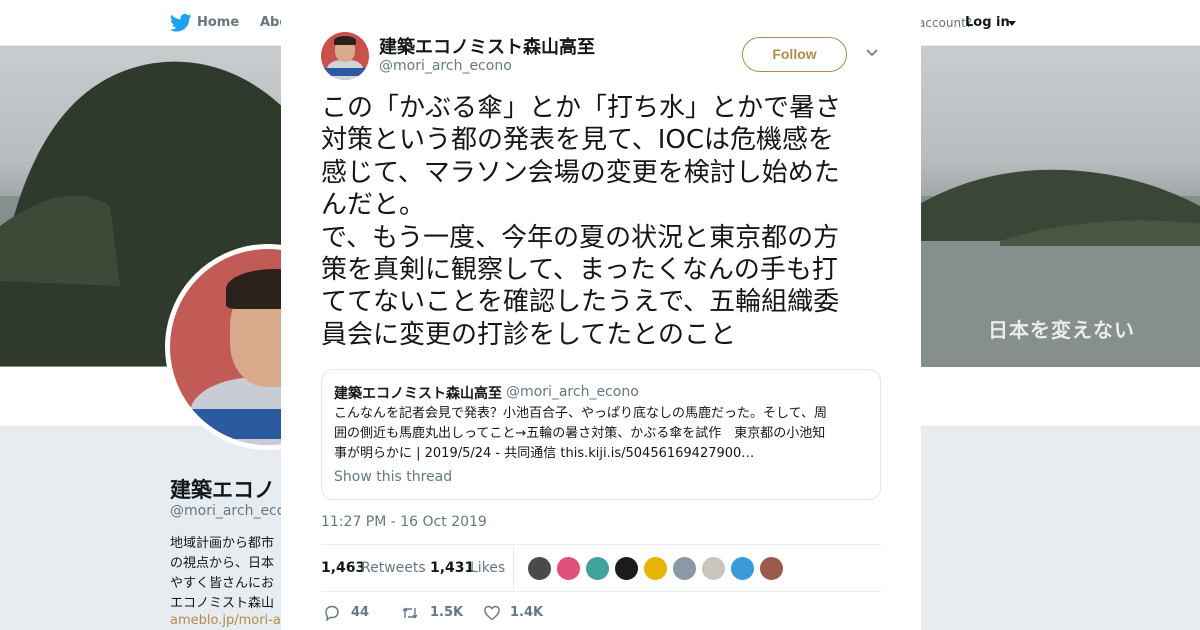 The height and width of the screenshot is (630, 1200). I want to click on profile-bio-line: の視点から、日本, so click(222, 563).